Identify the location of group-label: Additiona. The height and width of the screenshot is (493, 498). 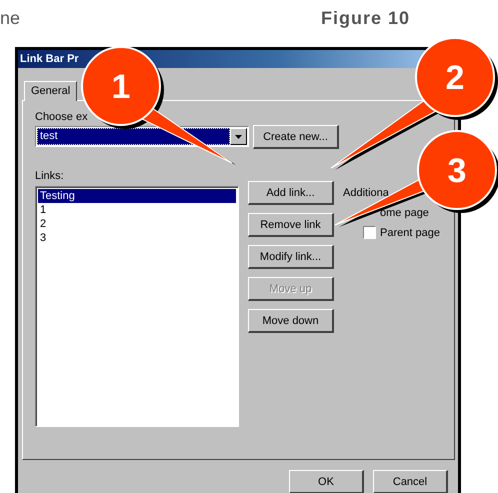
(366, 193).